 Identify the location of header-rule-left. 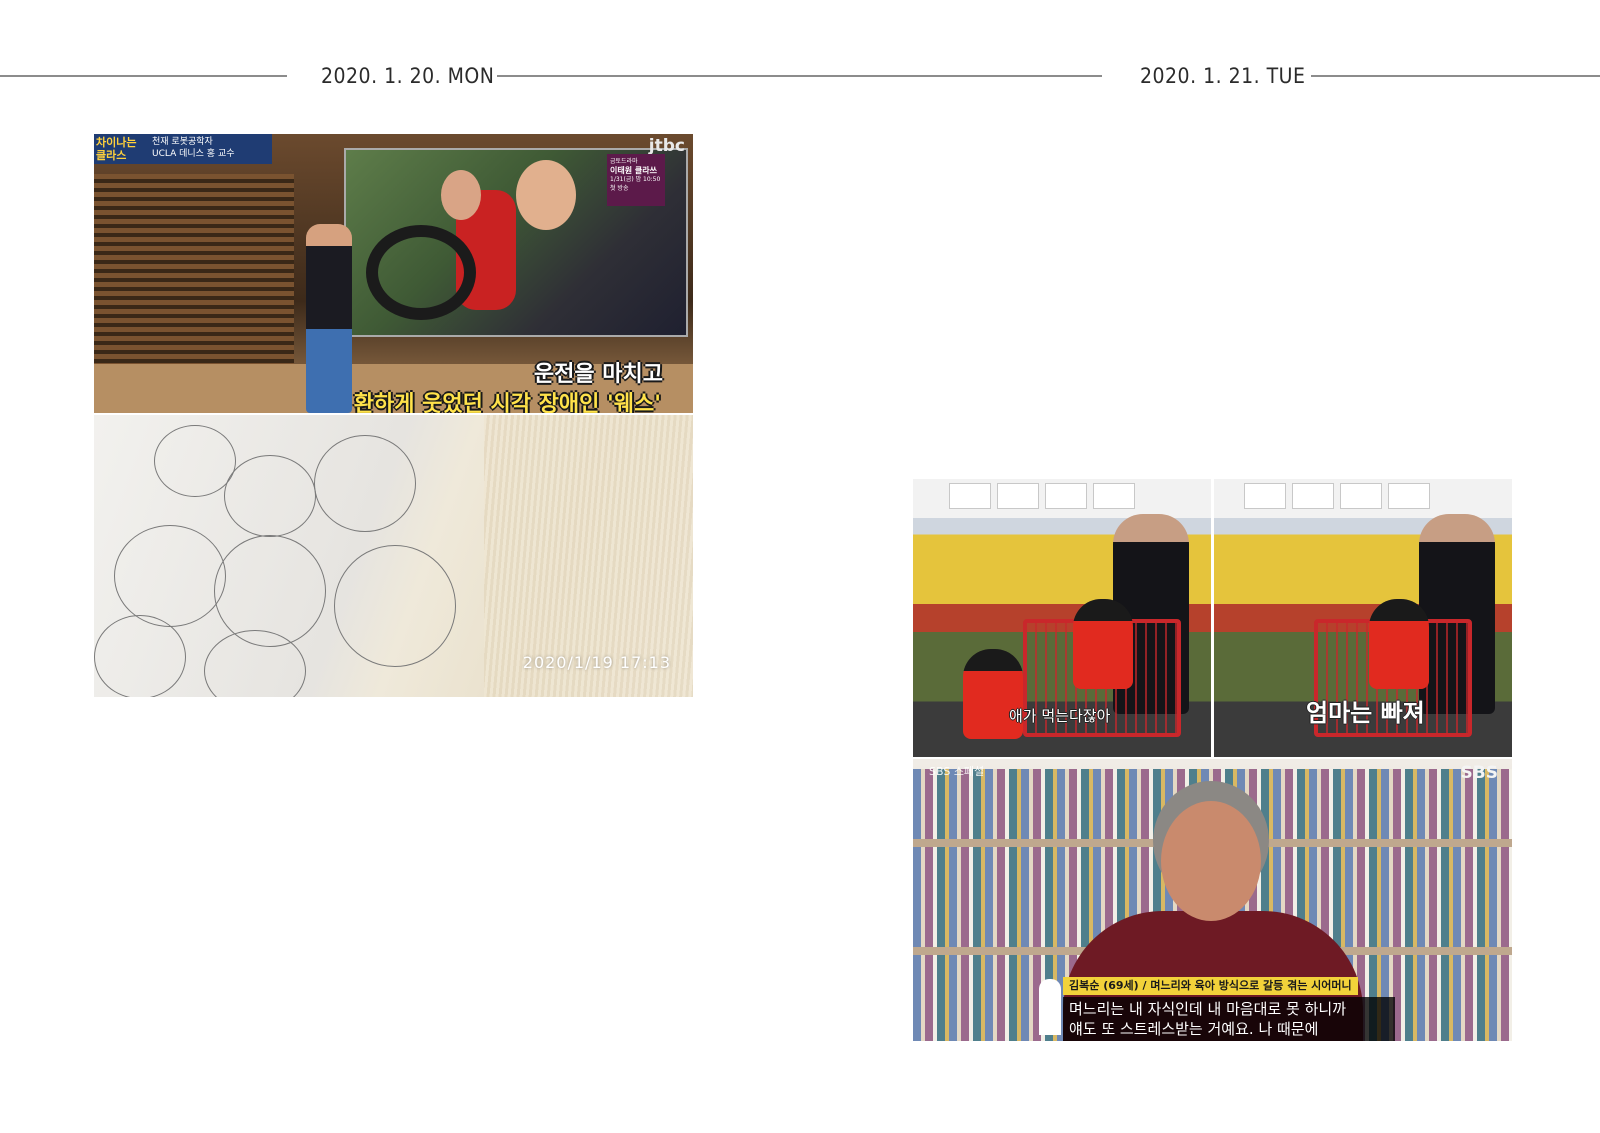
(143, 76).